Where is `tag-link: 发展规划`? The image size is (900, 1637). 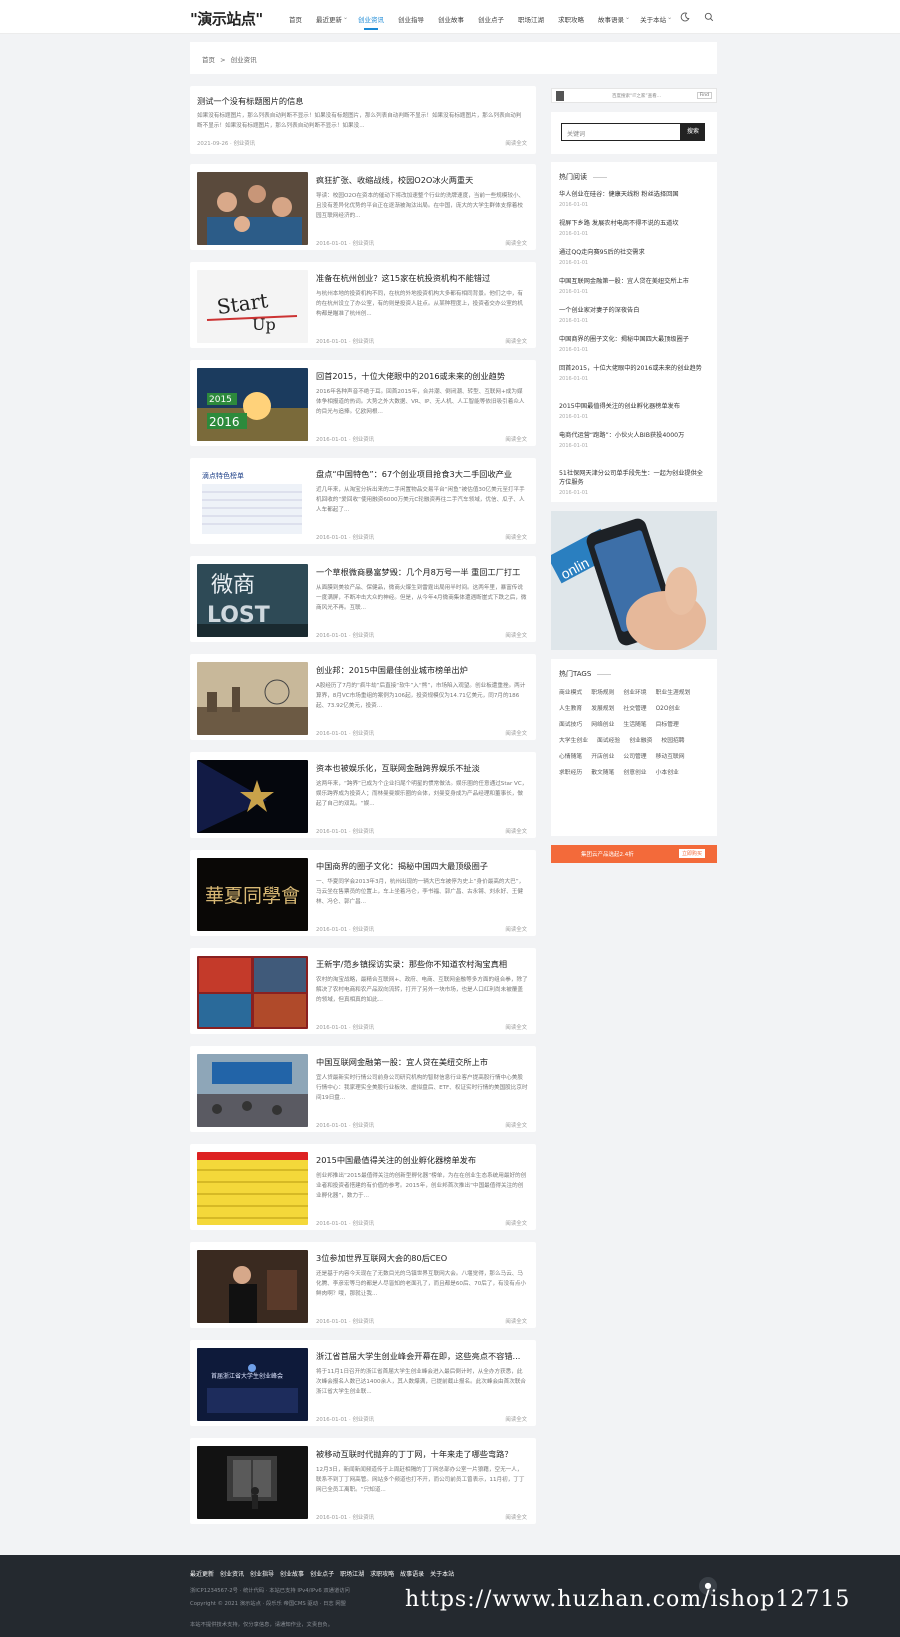
tag-link: 发展规划 is located at coordinates (602, 707).